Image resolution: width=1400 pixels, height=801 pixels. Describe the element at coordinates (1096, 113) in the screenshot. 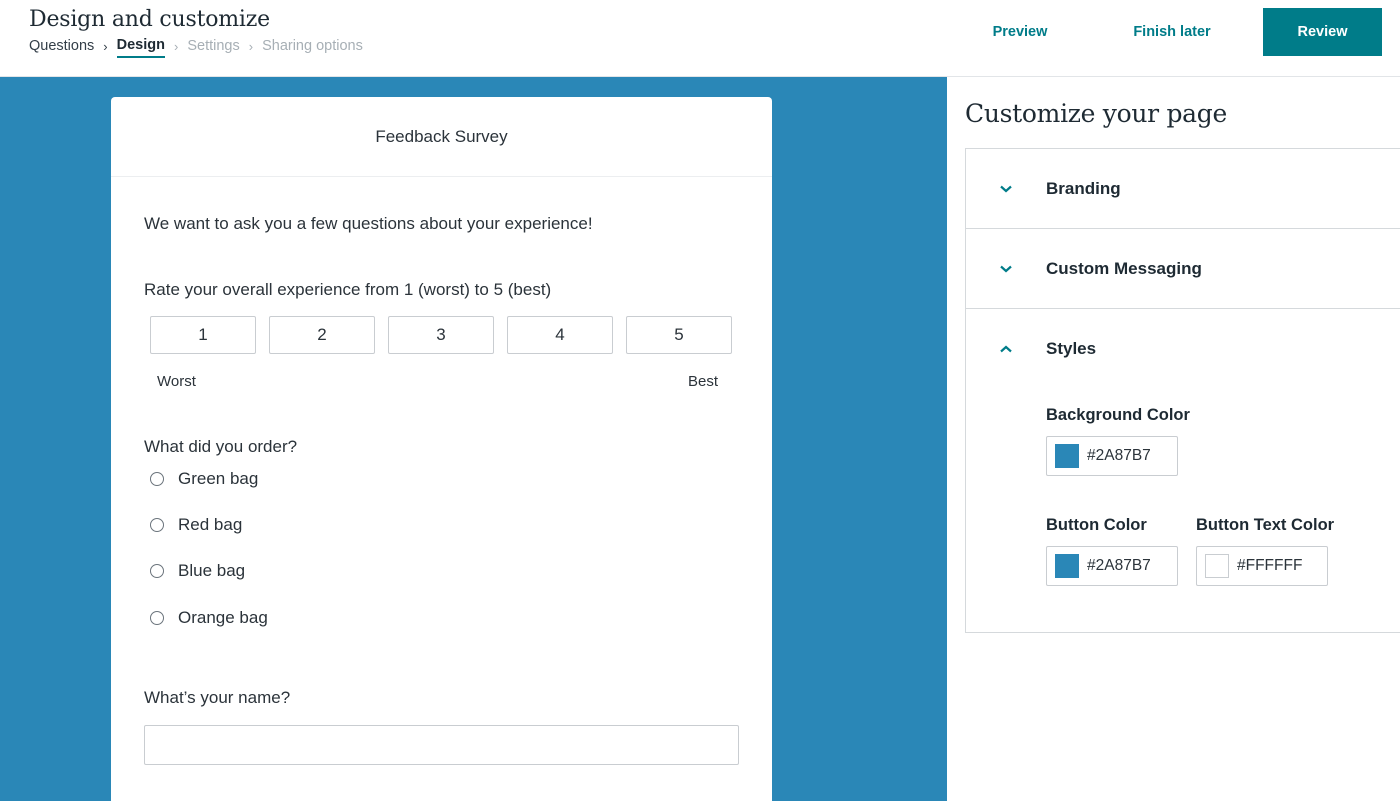

I see `panel-title: Customize your page` at that location.